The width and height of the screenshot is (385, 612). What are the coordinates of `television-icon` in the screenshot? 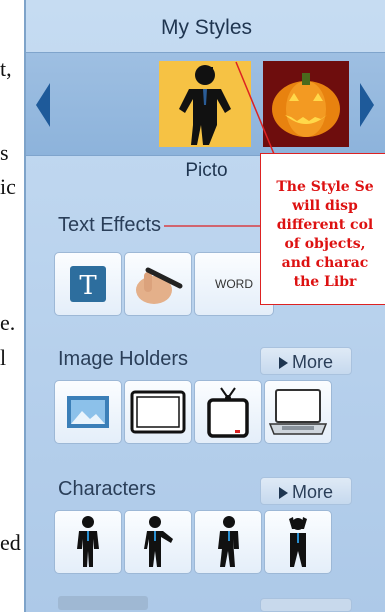 It's located at (228, 412).